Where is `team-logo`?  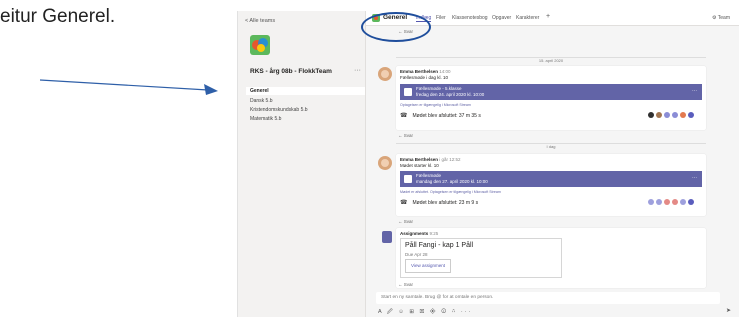 team-logo is located at coordinates (260, 45).